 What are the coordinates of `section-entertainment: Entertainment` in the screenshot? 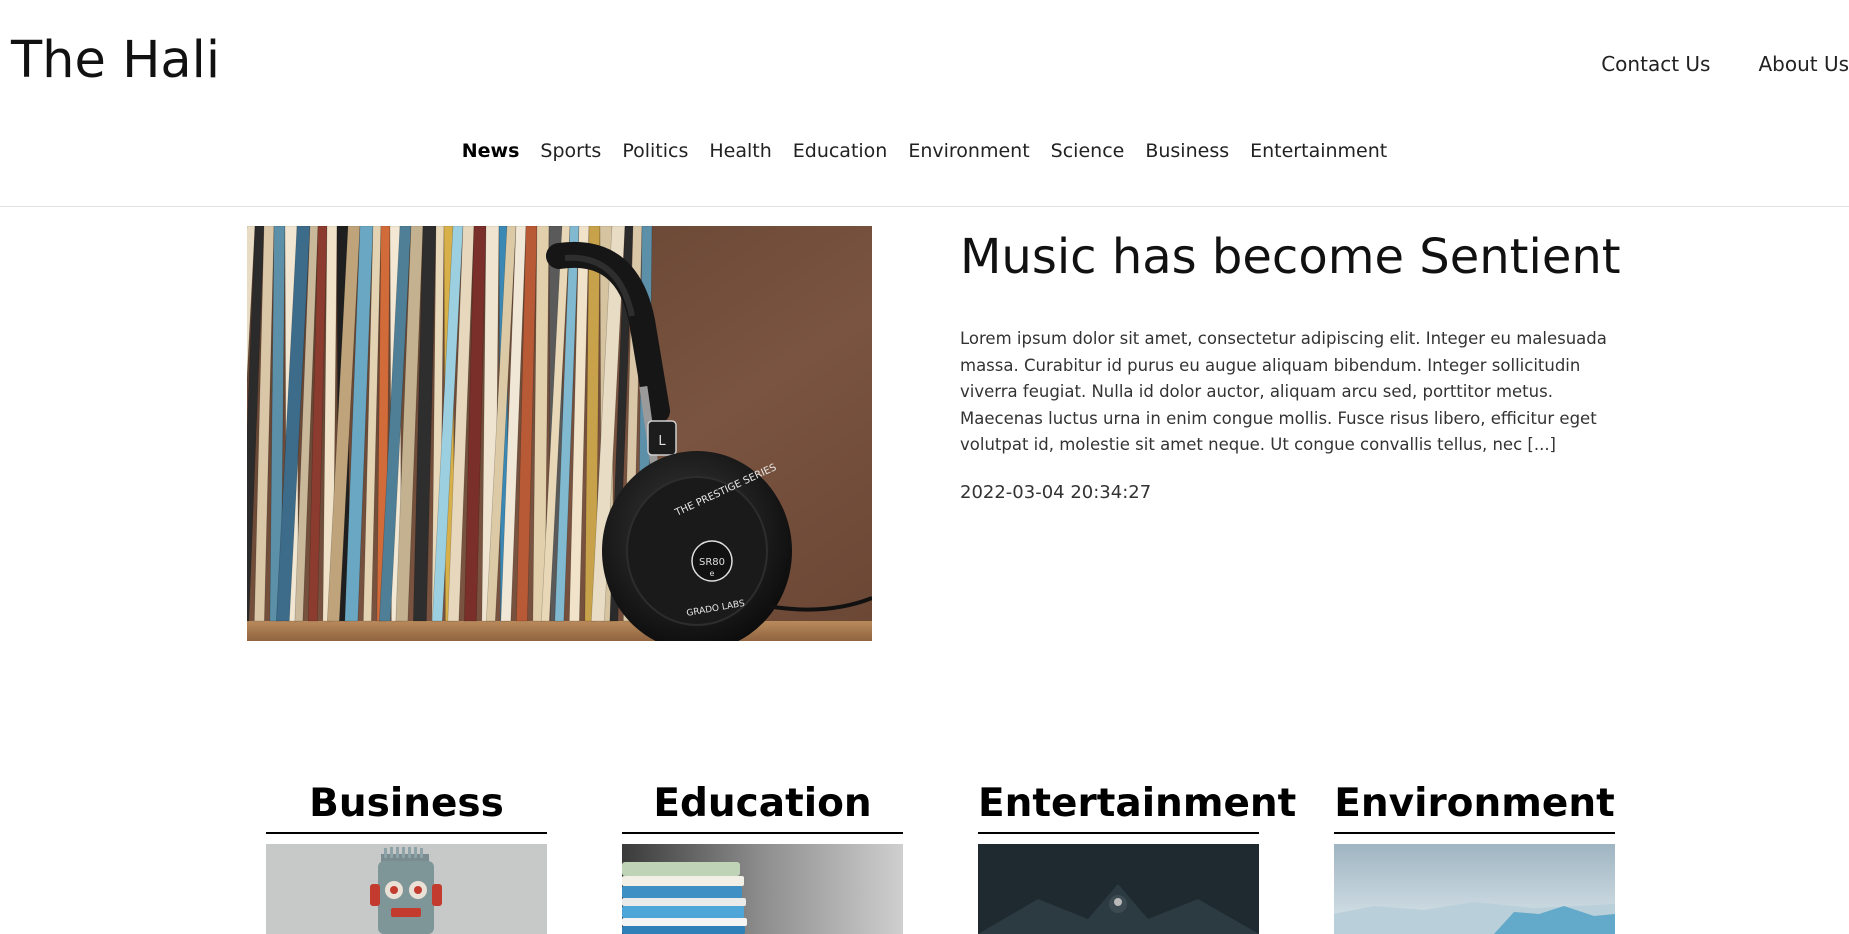 It's located at (1137, 855).